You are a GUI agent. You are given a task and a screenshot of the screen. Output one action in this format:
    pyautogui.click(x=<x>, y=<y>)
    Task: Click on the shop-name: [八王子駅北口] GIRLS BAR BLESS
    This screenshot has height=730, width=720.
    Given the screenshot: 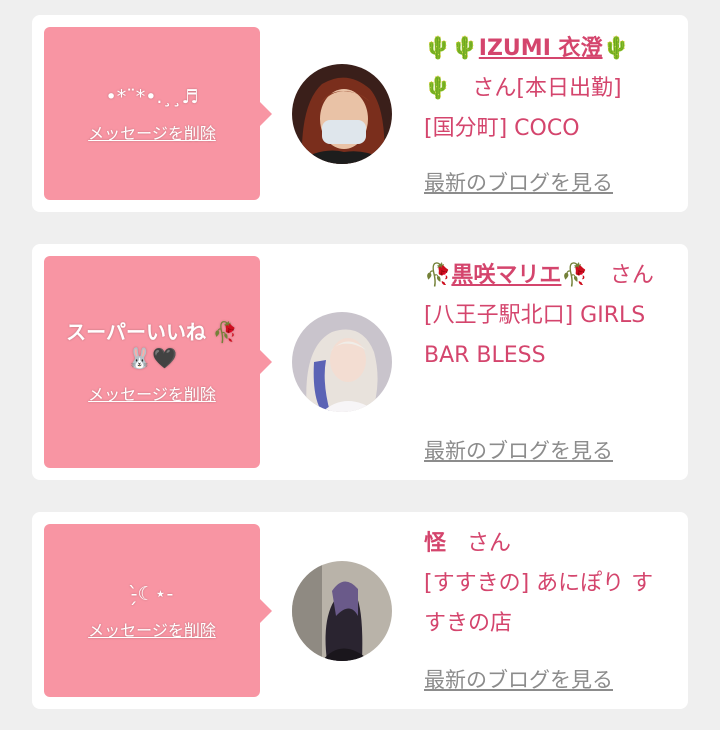 What is the action you would take?
    pyautogui.click(x=535, y=335)
    